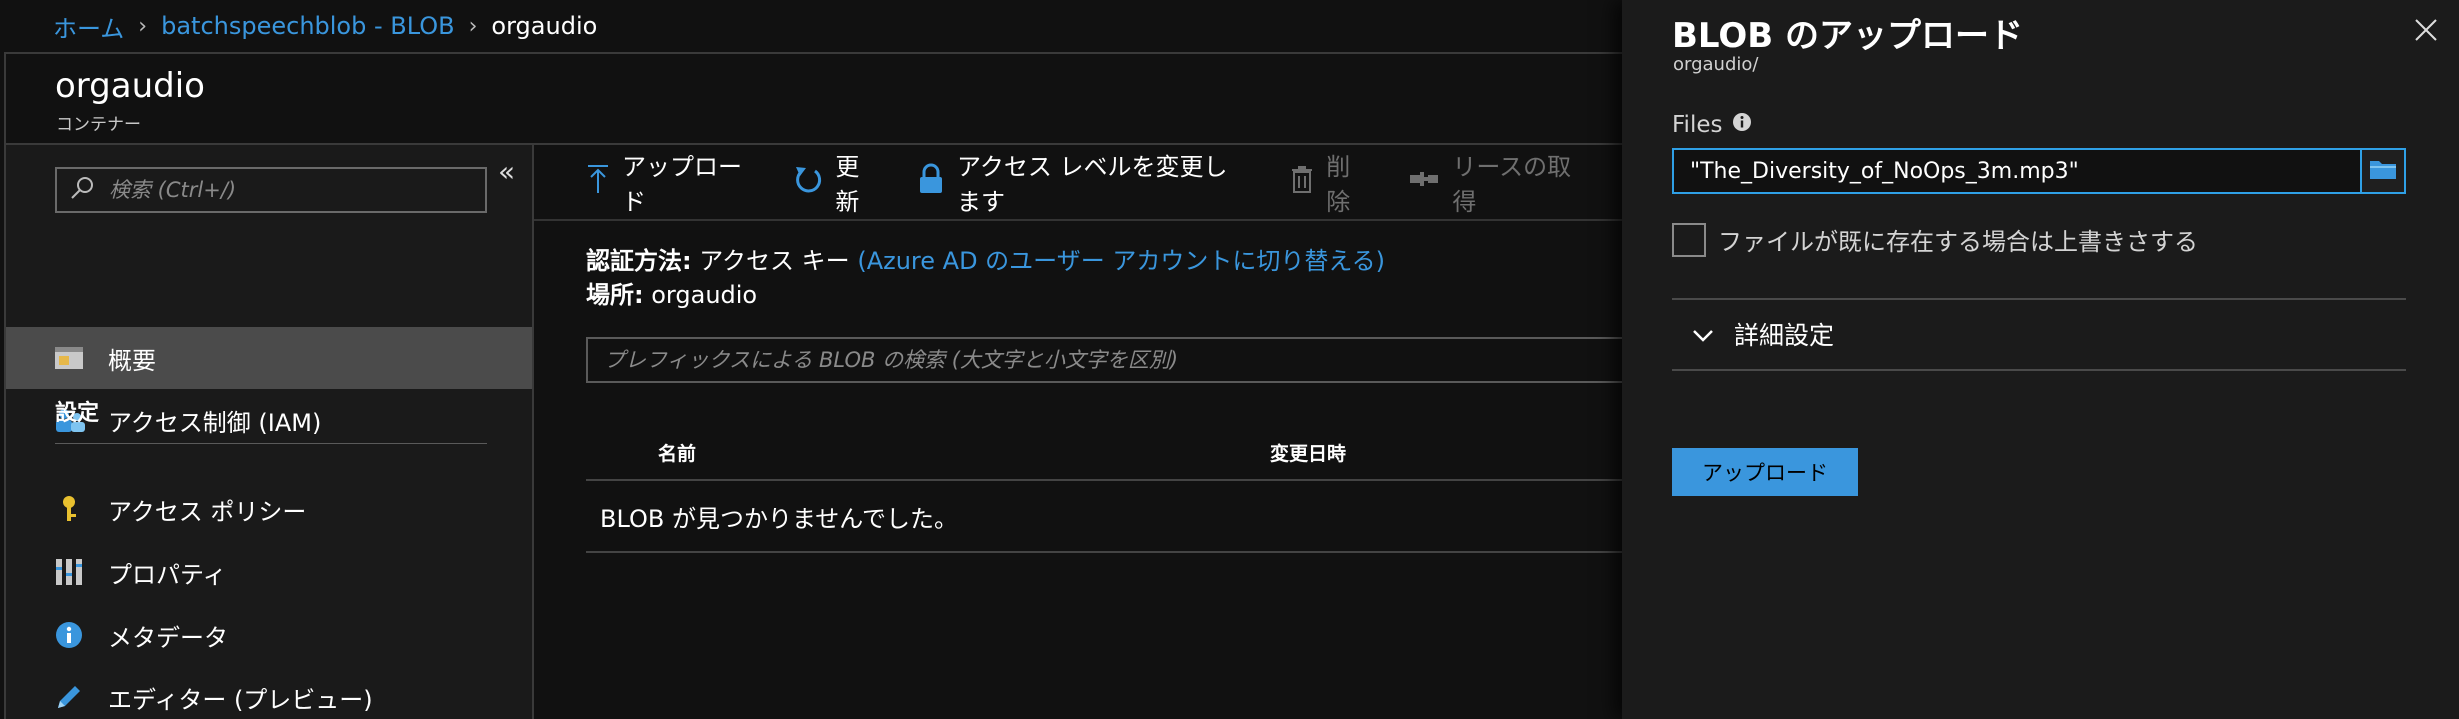  What do you see at coordinates (811, 26) in the screenshot?
I see `breadcrumb: ホーム › batchspeechblob - BLOB › orgaudio` at bounding box center [811, 26].